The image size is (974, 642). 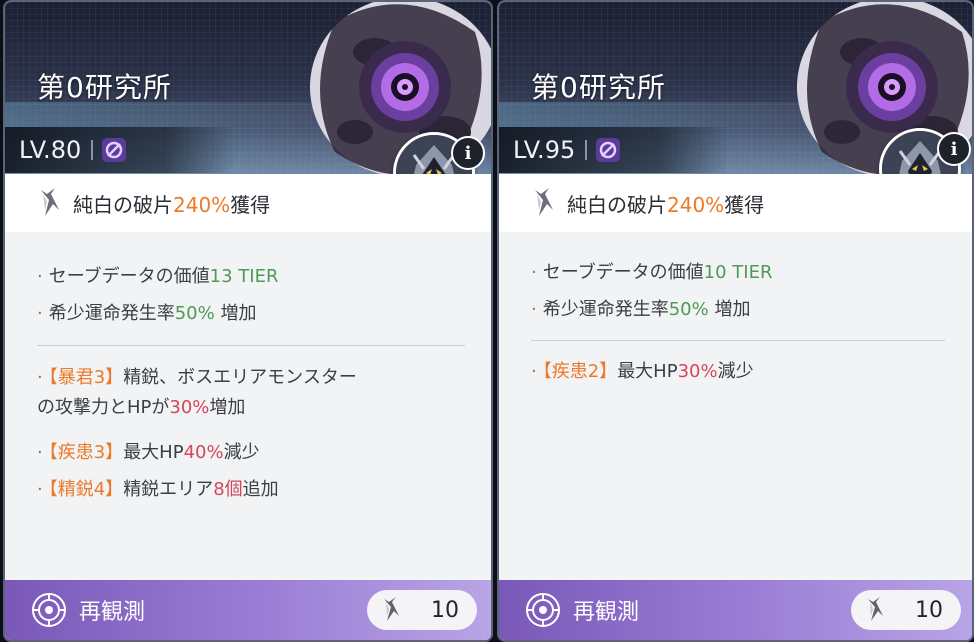 What do you see at coordinates (197, 377) in the screenshot?
I see `effect-tyrant: · 【暴君3】精鋭、ボスエリアモンスター` at bounding box center [197, 377].